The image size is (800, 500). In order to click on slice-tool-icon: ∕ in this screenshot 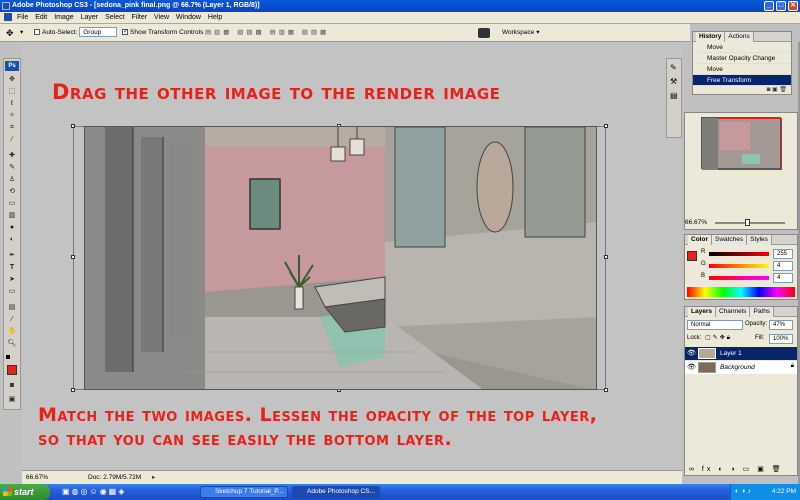, I will do `click(12, 139)`.